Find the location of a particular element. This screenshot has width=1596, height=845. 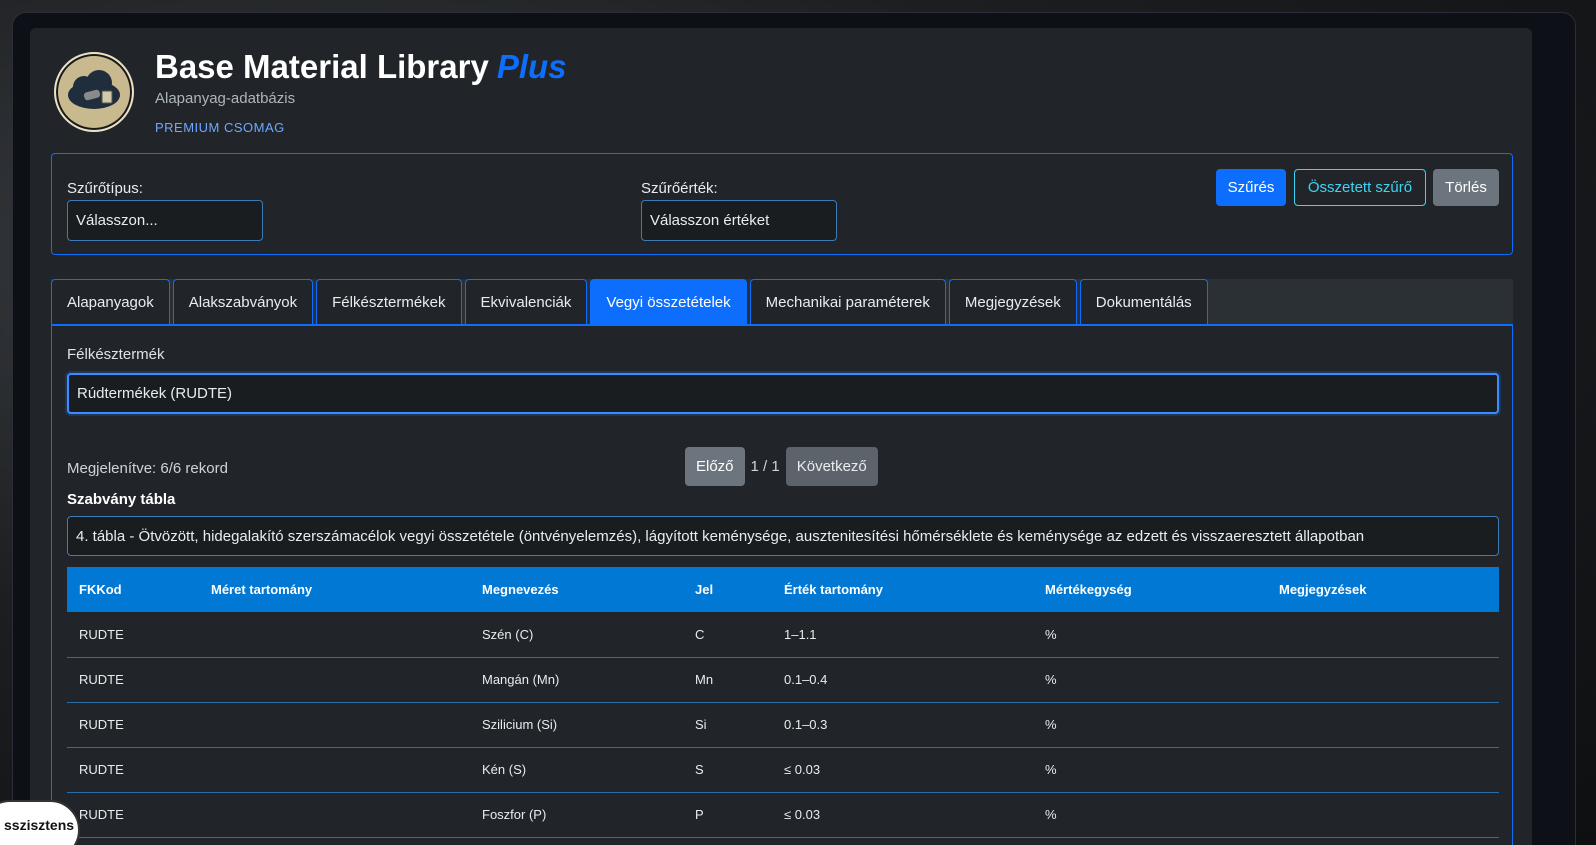

cell-ertek: 0.1–0.3 is located at coordinates (902, 724).